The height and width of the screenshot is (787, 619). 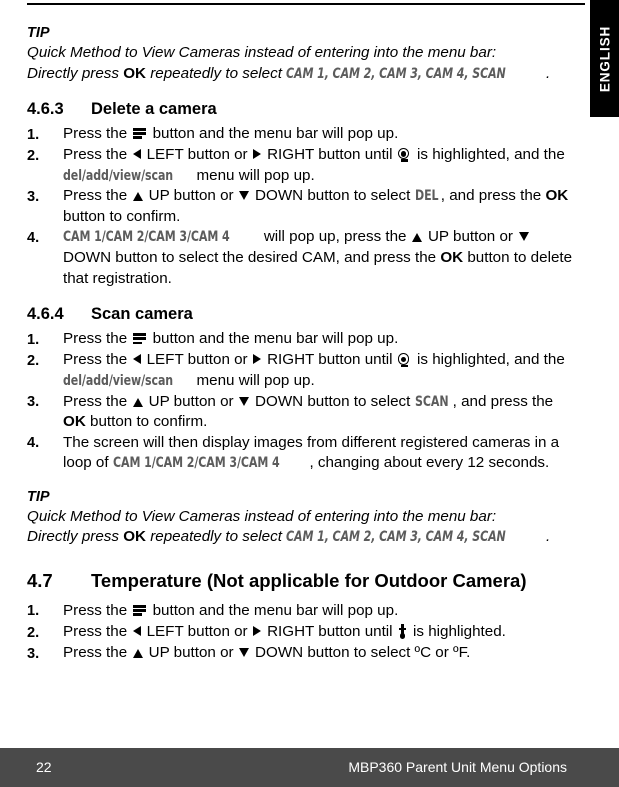 I want to click on section-title: Delete a camera, so click(x=154, y=109).